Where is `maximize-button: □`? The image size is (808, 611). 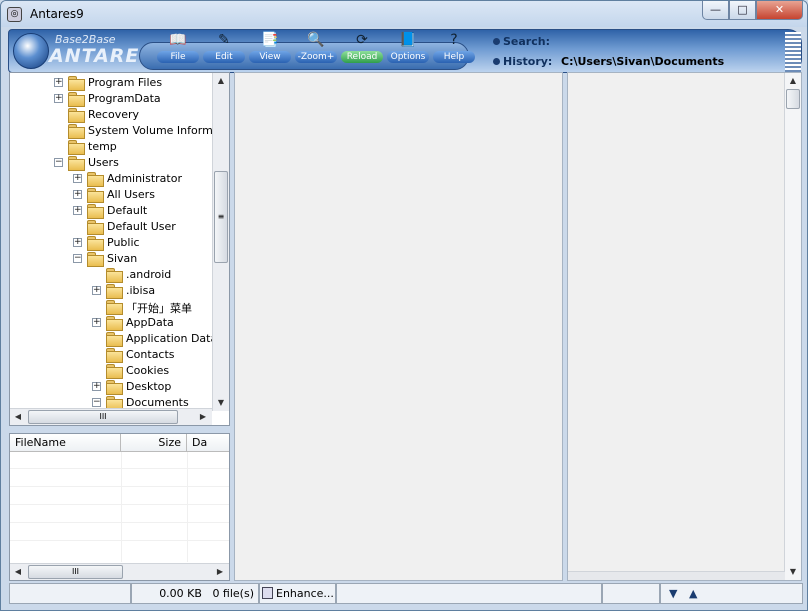 maximize-button: □ is located at coordinates (742, 10).